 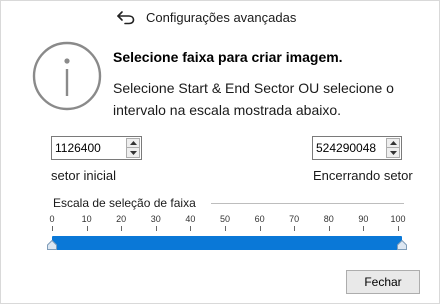 I want to click on scale-tick-label: 60, so click(x=259, y=219).